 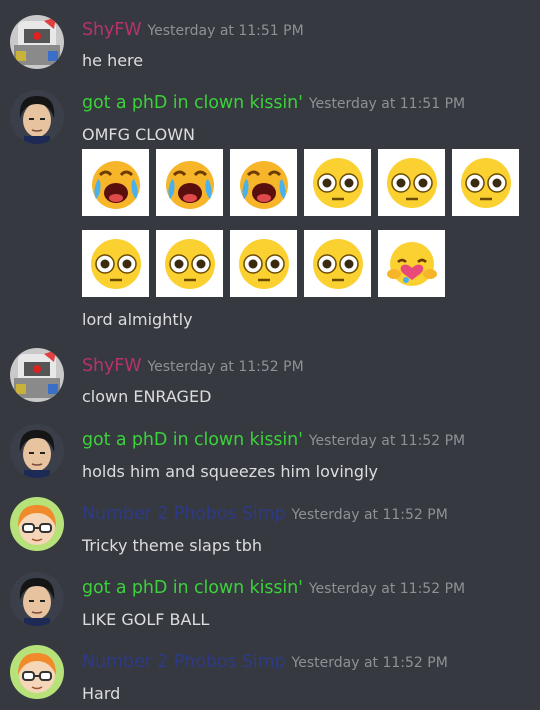 I want to click on message-text: holds him and squeezes him lovingly, so click(x=230, y=471).